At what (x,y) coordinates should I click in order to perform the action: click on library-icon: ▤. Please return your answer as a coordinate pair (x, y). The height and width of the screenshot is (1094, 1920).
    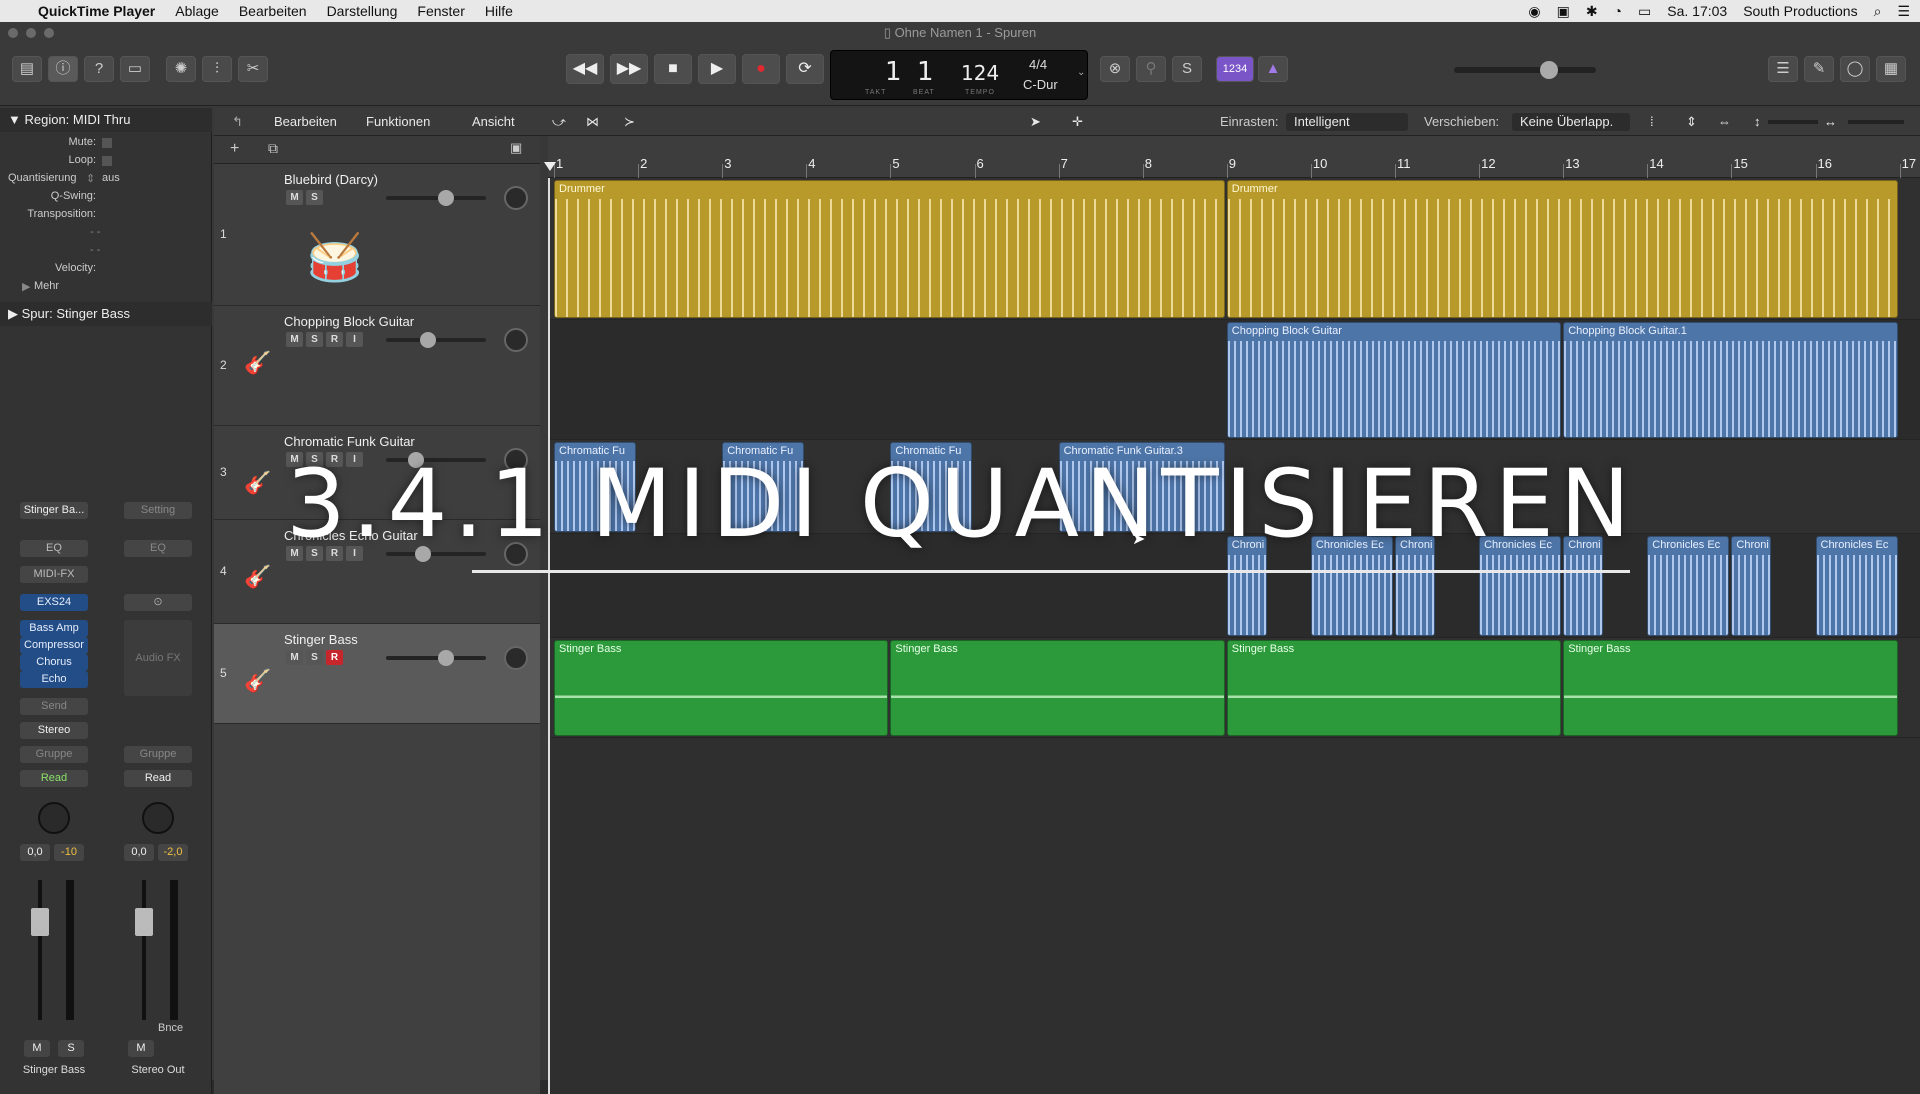
    Looking at the image, I should click on (27, 69).